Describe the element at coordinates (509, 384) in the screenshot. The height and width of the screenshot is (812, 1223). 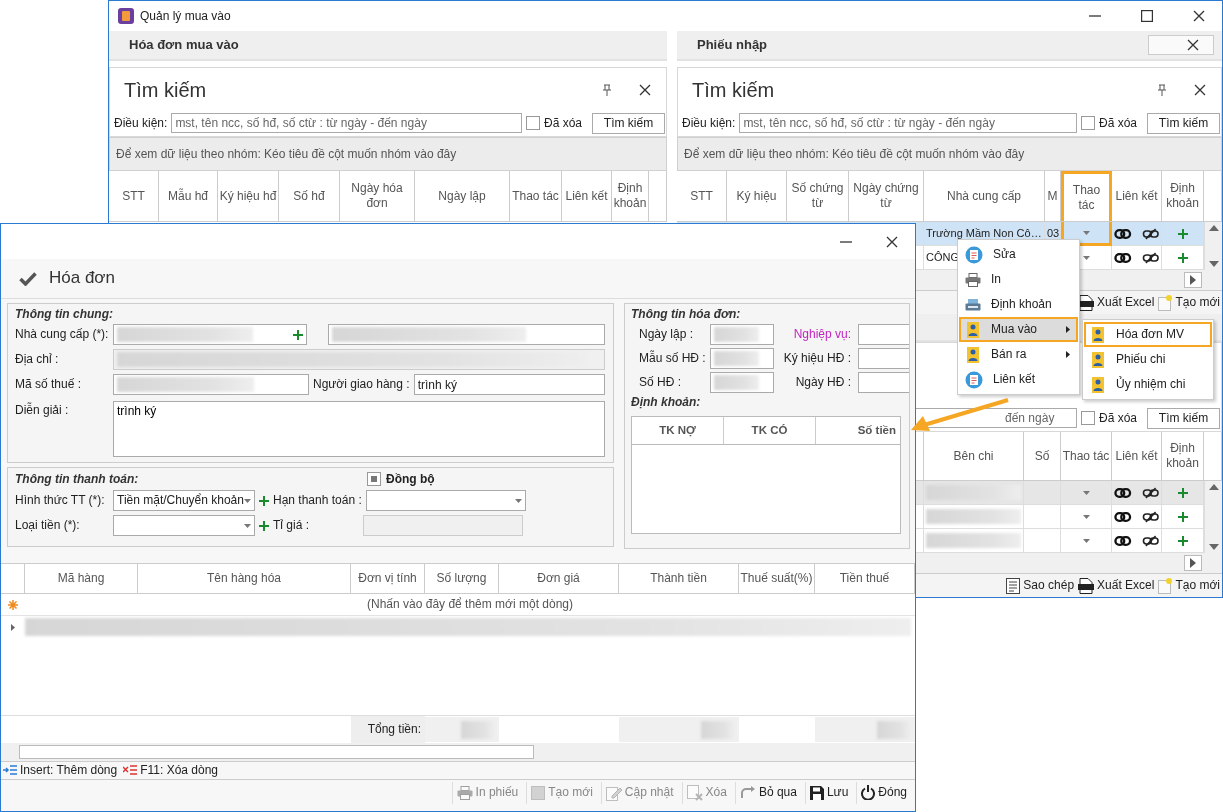
I see `input-field: trình ký` at that location.